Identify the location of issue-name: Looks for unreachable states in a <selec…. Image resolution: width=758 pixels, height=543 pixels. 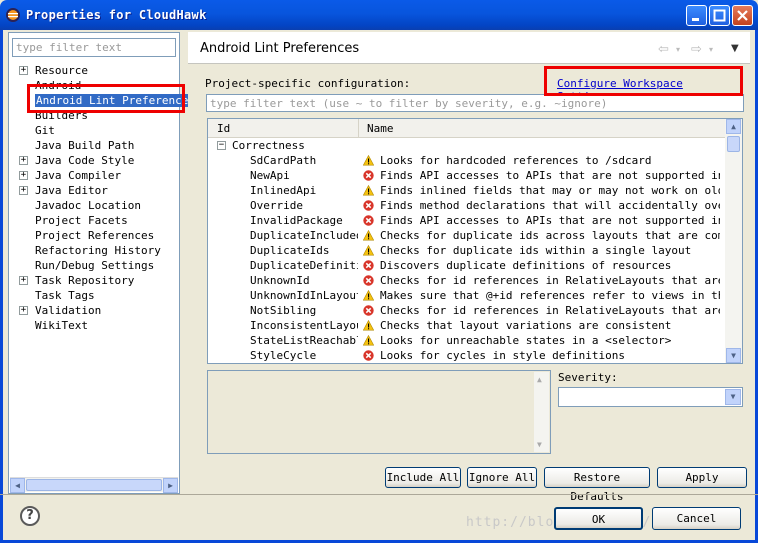
(526, 340).